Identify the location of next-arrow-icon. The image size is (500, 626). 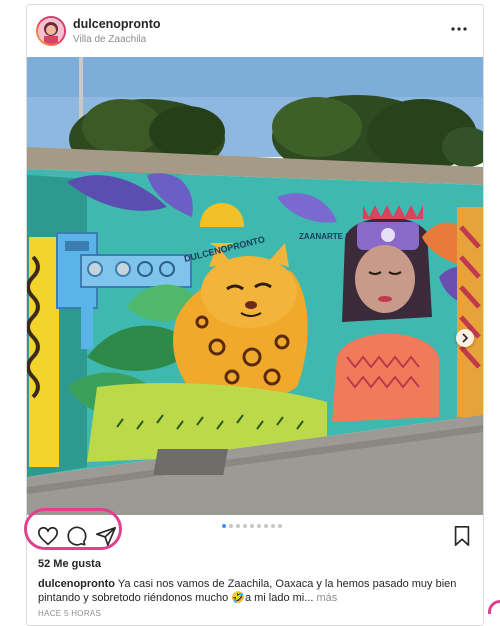
(465, 338).